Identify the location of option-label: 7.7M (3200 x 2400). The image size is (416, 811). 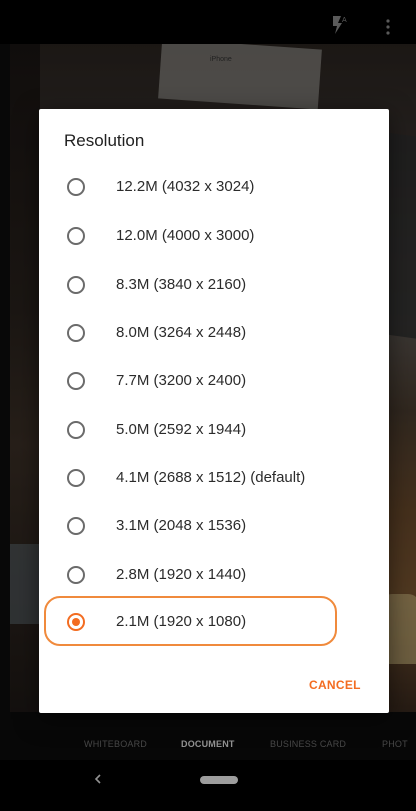
(181, 380).